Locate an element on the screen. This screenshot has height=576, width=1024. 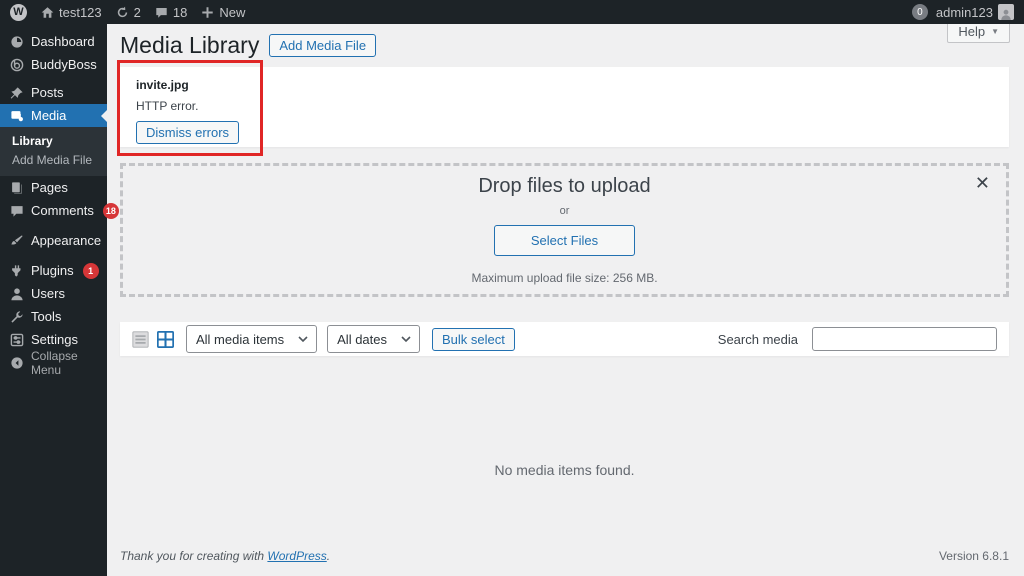
sidebar-item-label: Plugins is located at coordinates (52, 270).